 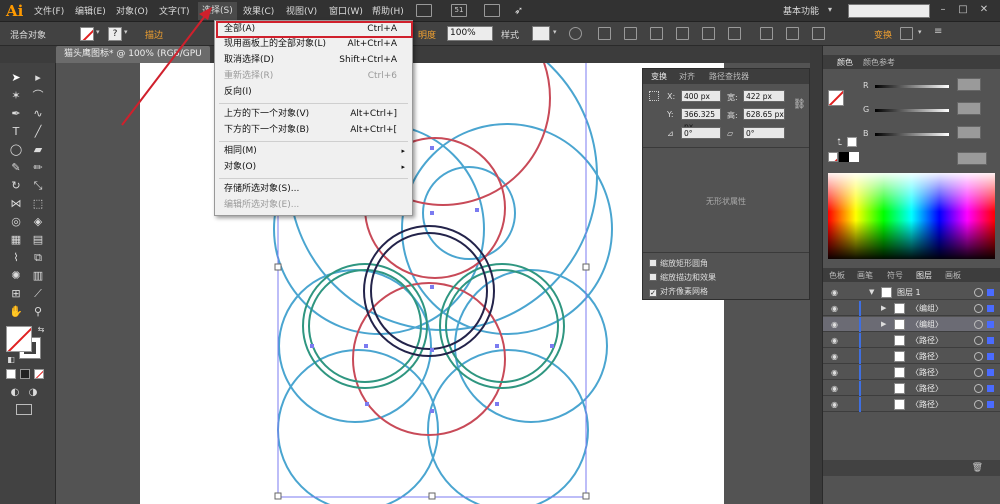 I want to click on trash-icon: 🗑, so click(x=977, y=468).